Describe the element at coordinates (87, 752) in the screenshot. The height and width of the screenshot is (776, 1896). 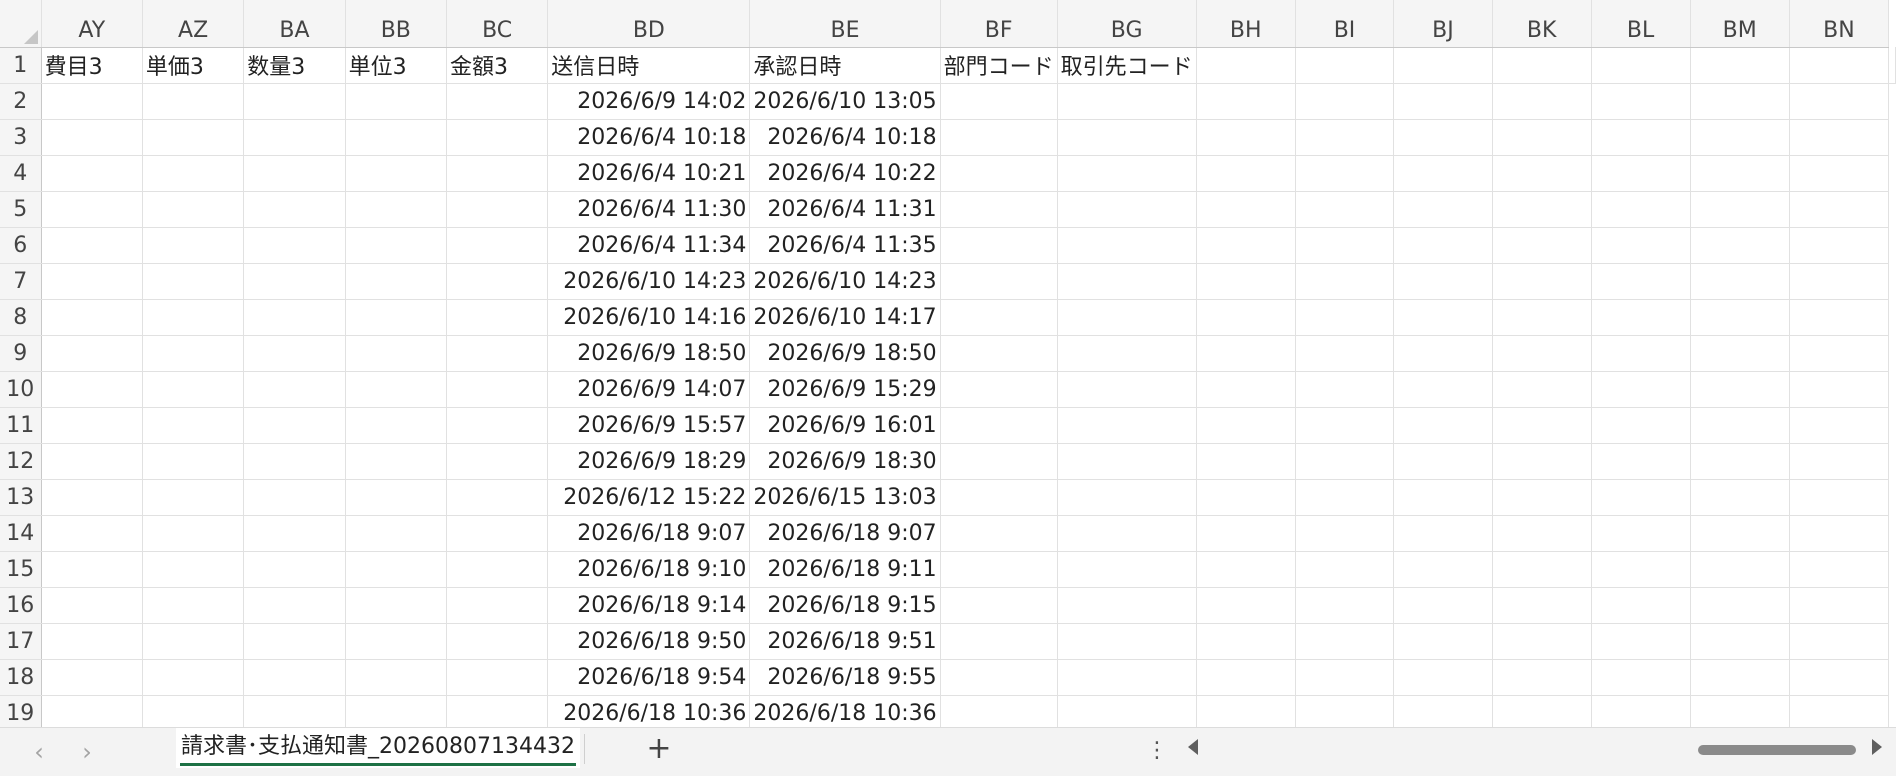
I see `chevron-right-icon: ›` at that location.